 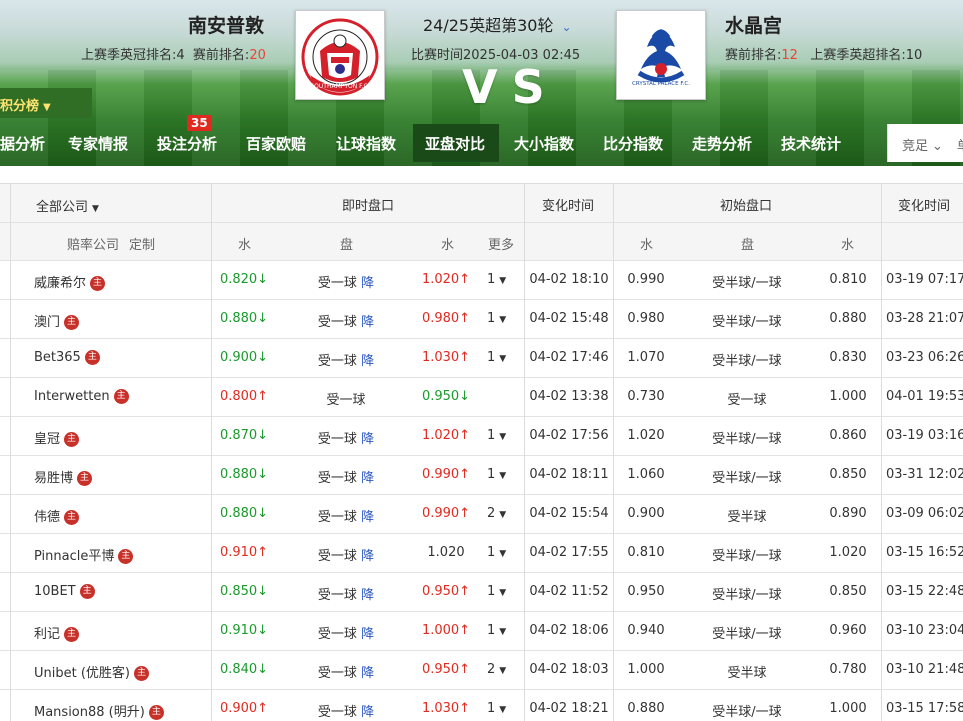 What do you see at coordinates (497, 24) in the screenshot?
I see `round-selector: 24/25英超第30轮 ⌄` at bounding box center [497, 24].